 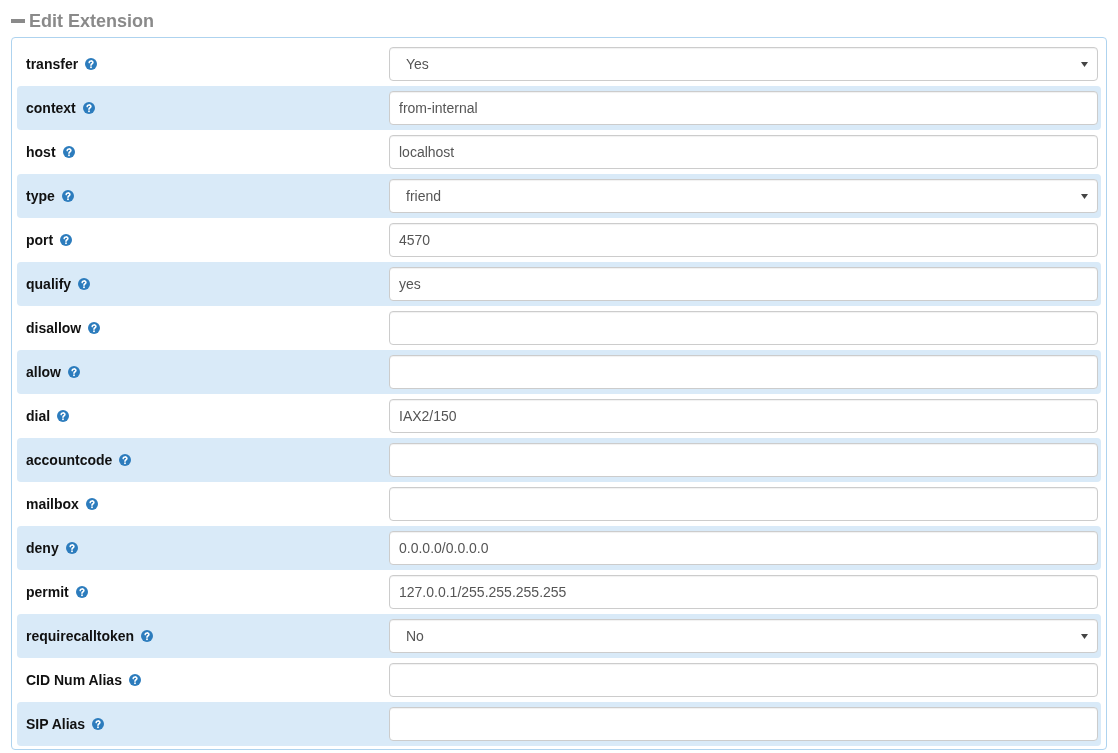 What do you see at coordinates (52, 504) in the screenshot?
I see `field-label: mailbox` at bounding box center [52, 504].